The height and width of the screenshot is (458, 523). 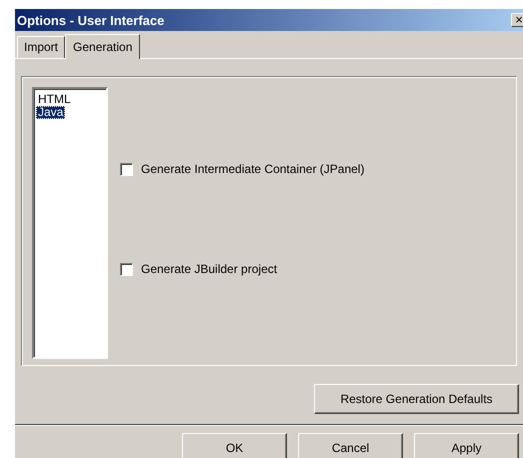 What do you see at coordinates (252, 169) in the screenshot?
I see `checkbox-label: Generate Intermediate Container (JPanel)` at bounding box center [252, 169].